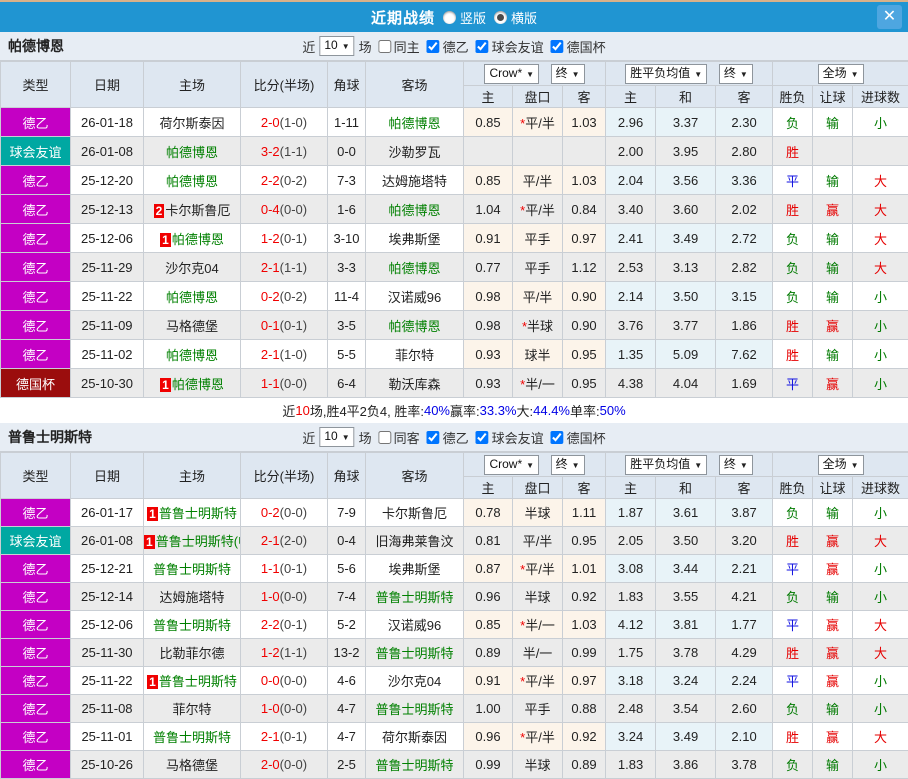 This screenshot has width=908, height=779. What do you see at coordinates (347, 597) in the screenshot?
I see `corners-cell: 7-4` at bounding box center [347, 597].